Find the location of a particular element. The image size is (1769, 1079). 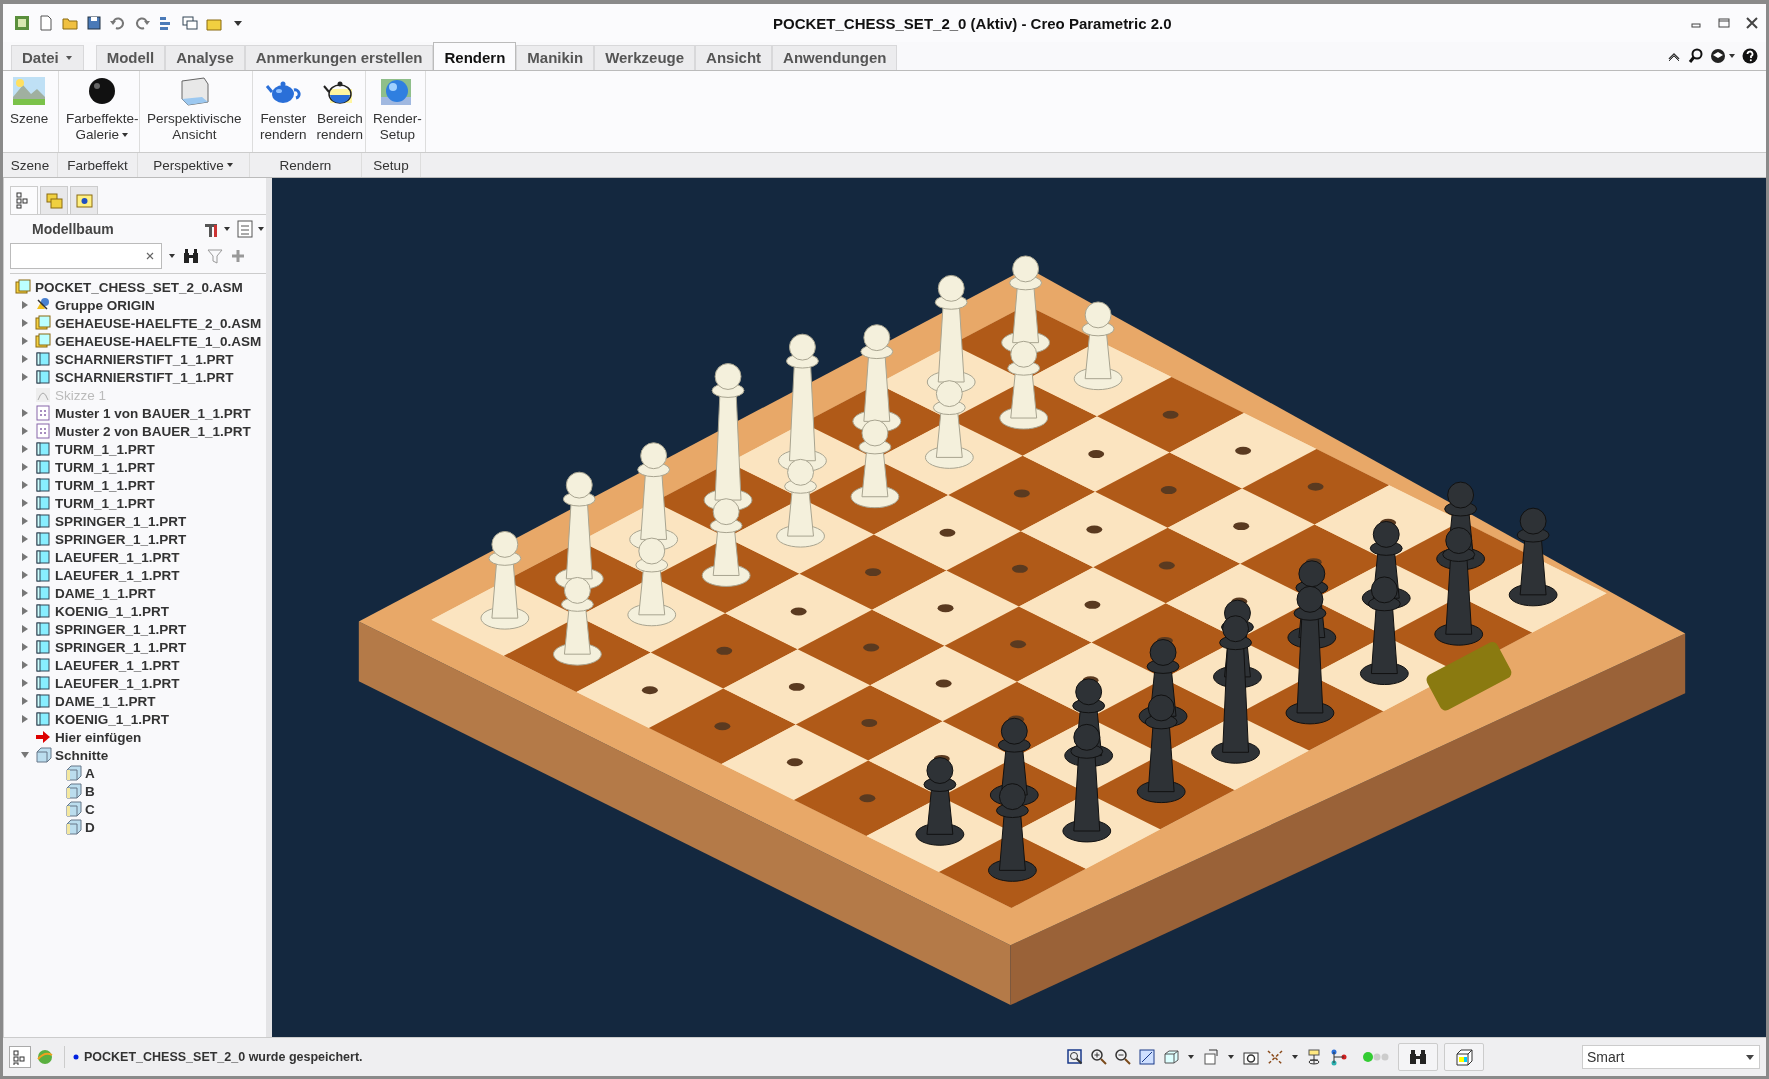

expanded-arrow-icon is located at coordinates (25, 755).